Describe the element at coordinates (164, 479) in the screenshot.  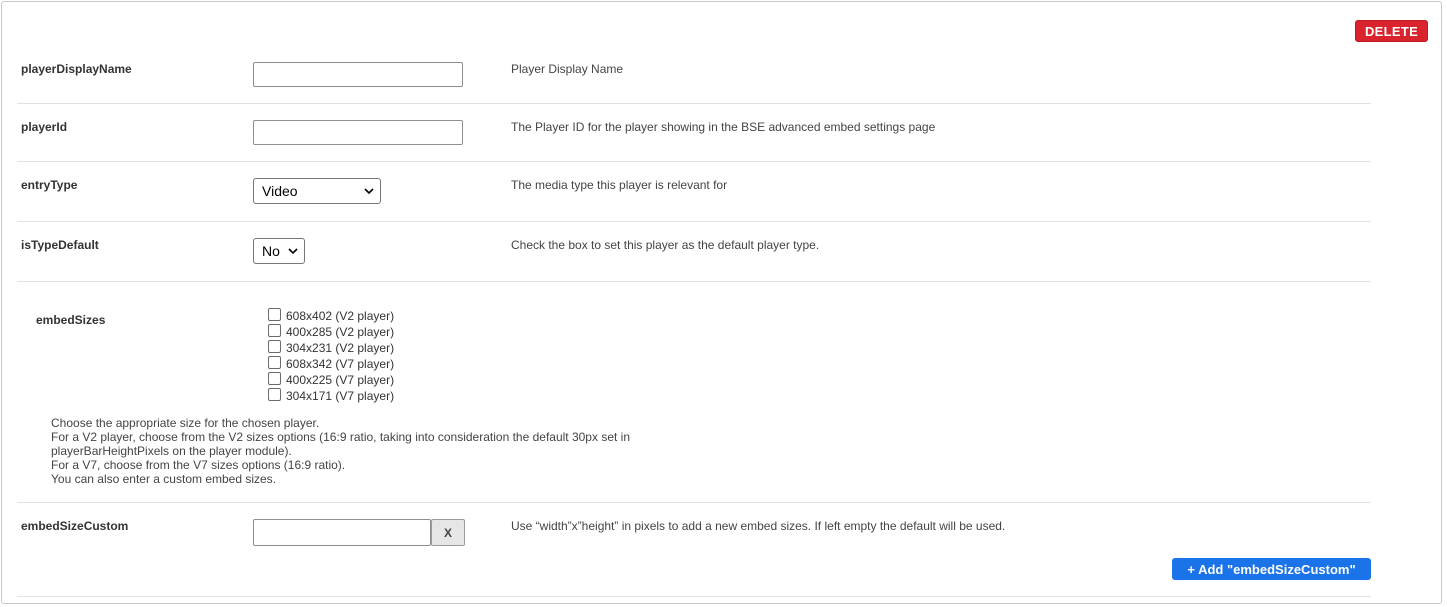
I see `help-line: You can also enter a custom embed sizes.` at that location.